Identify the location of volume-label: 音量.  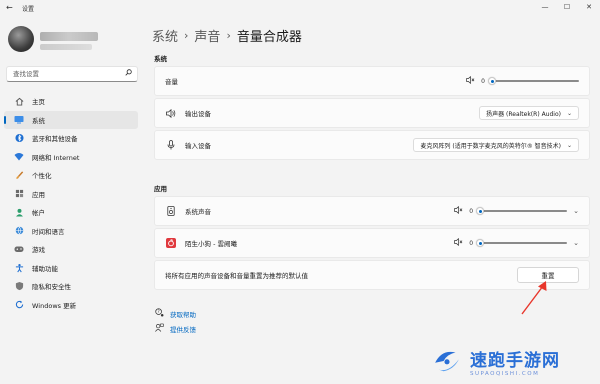
(171, 82).